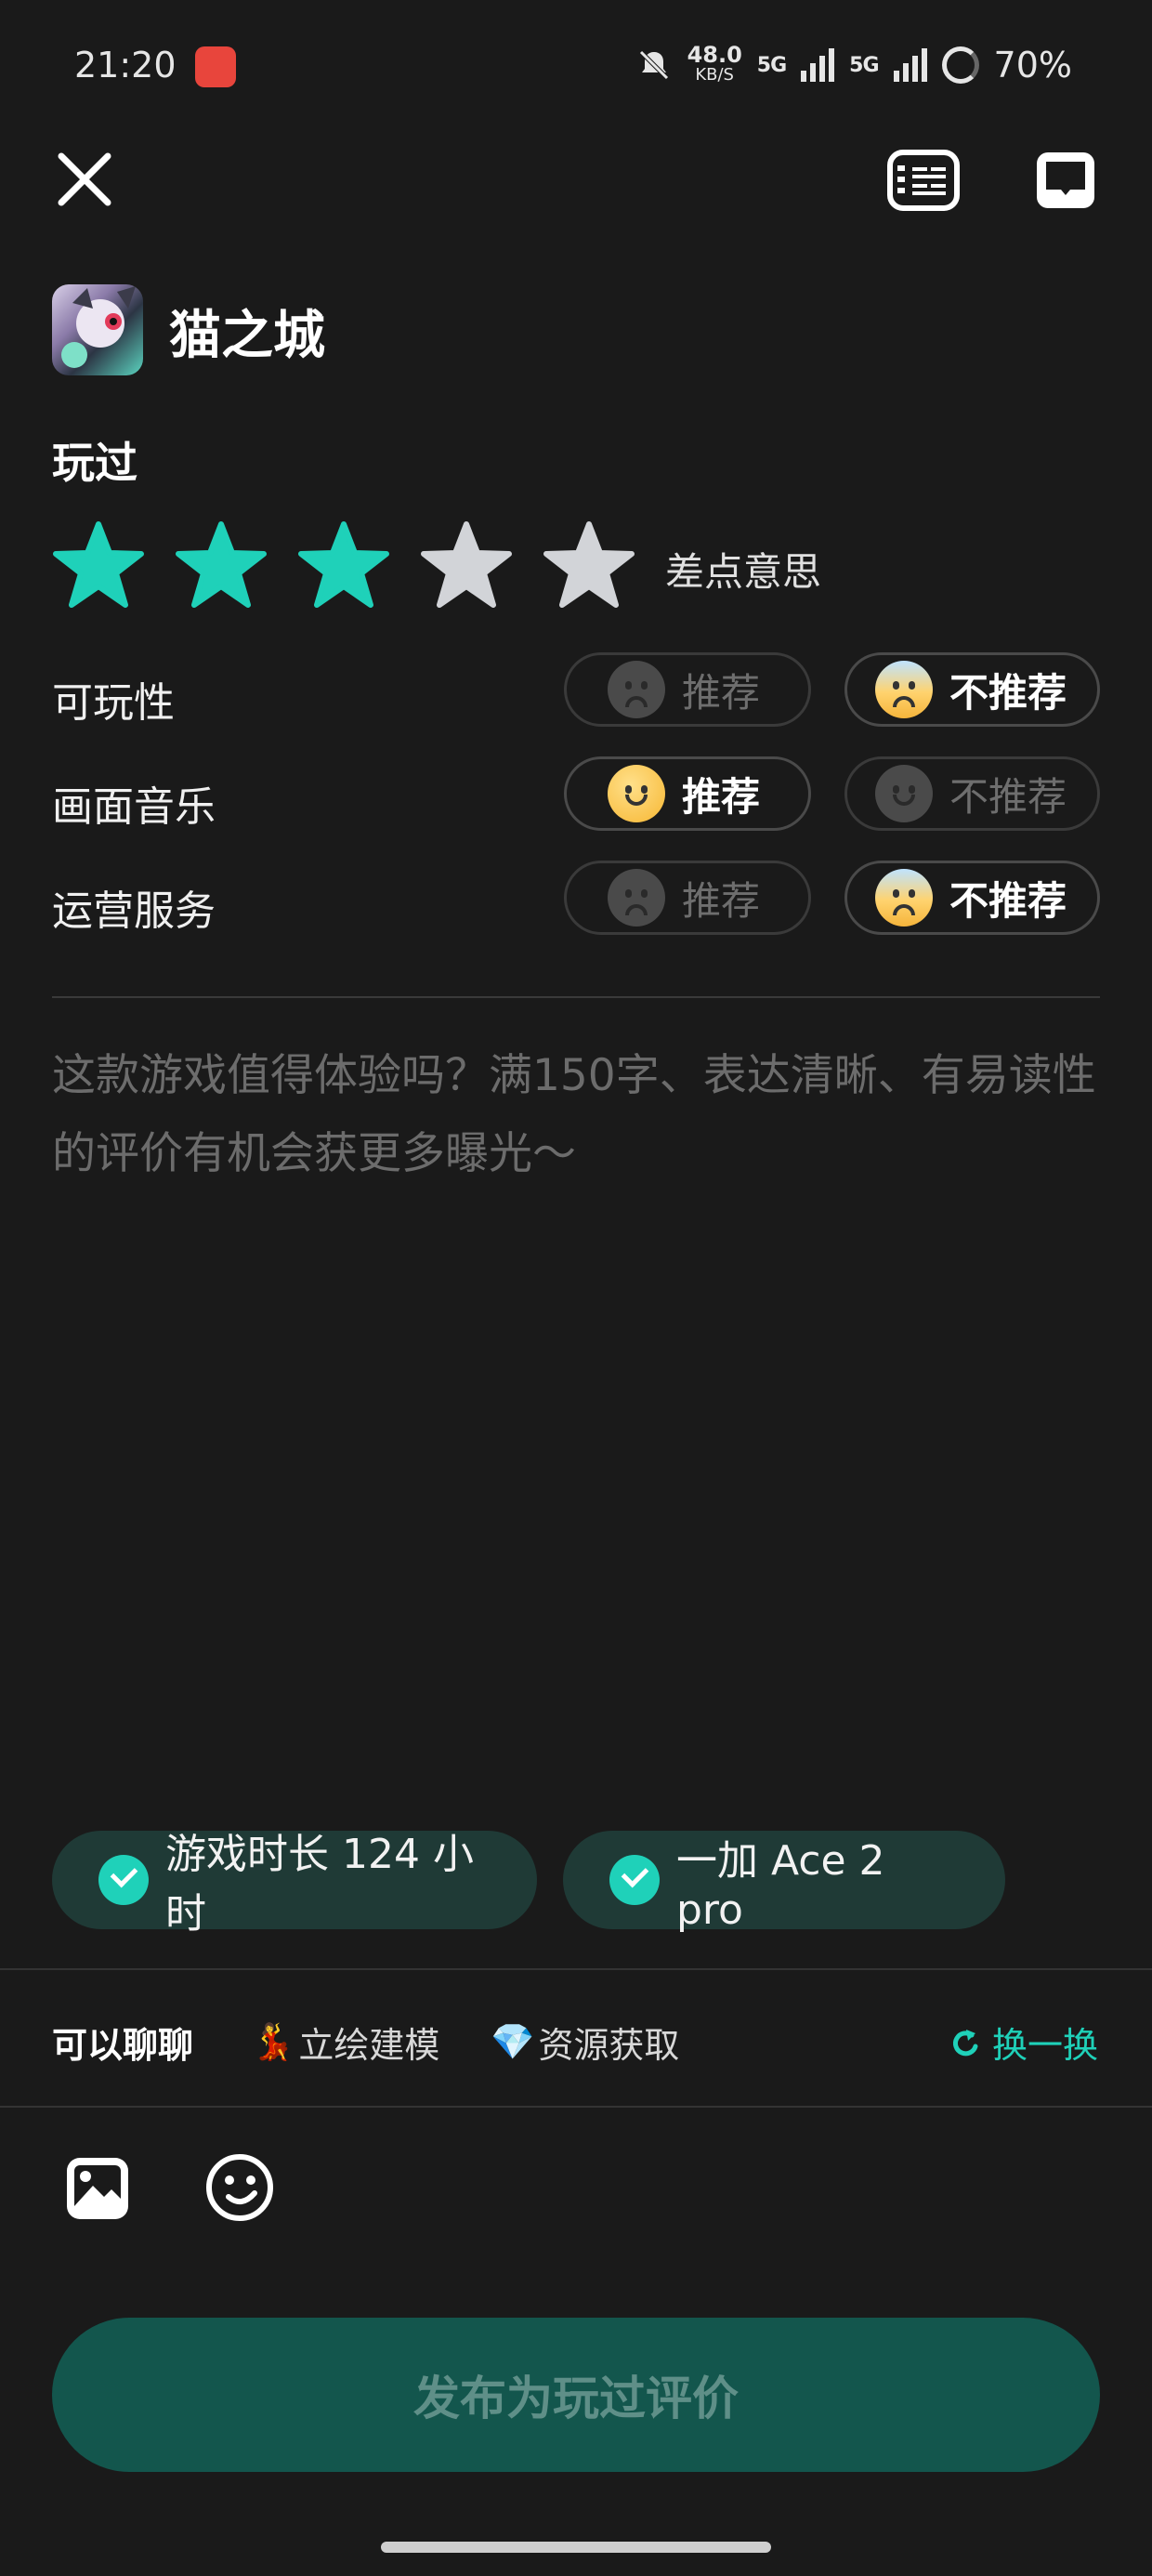 This screenshot has width=1152, height=2576. What do you see at coordinates (960, 65) in the screenshot?
I see `battery-ring-icon` at bounding box center [960, 65].